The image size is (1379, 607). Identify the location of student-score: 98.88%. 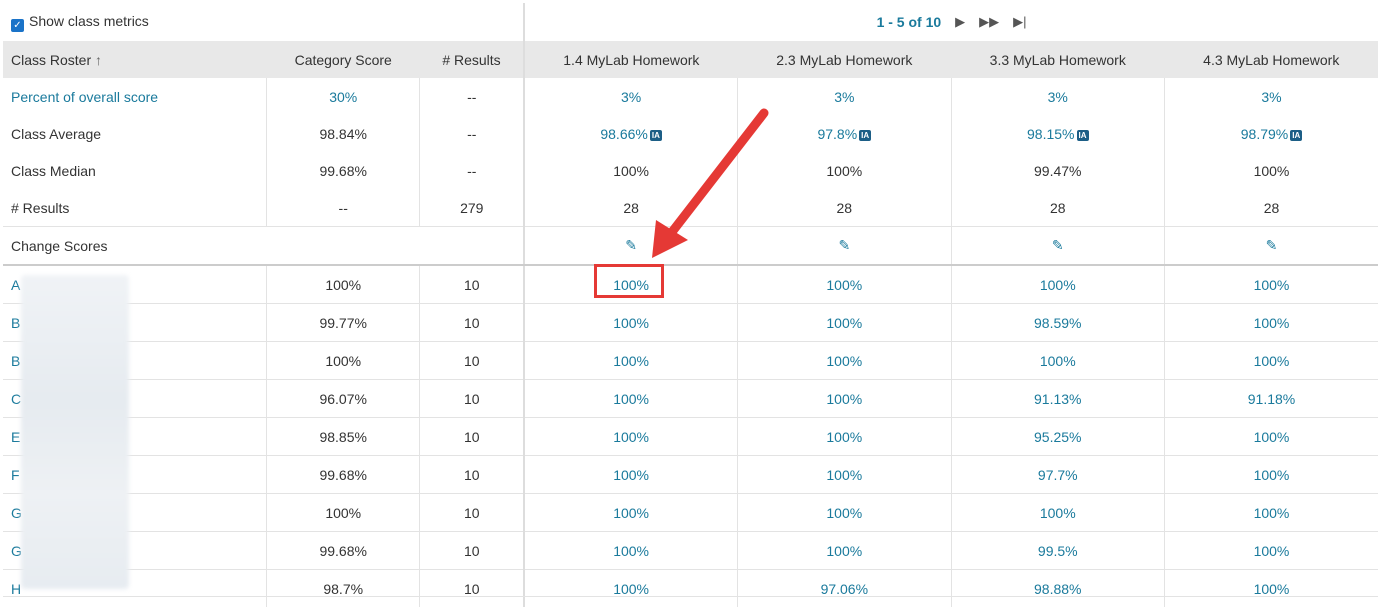
(1057, 588).